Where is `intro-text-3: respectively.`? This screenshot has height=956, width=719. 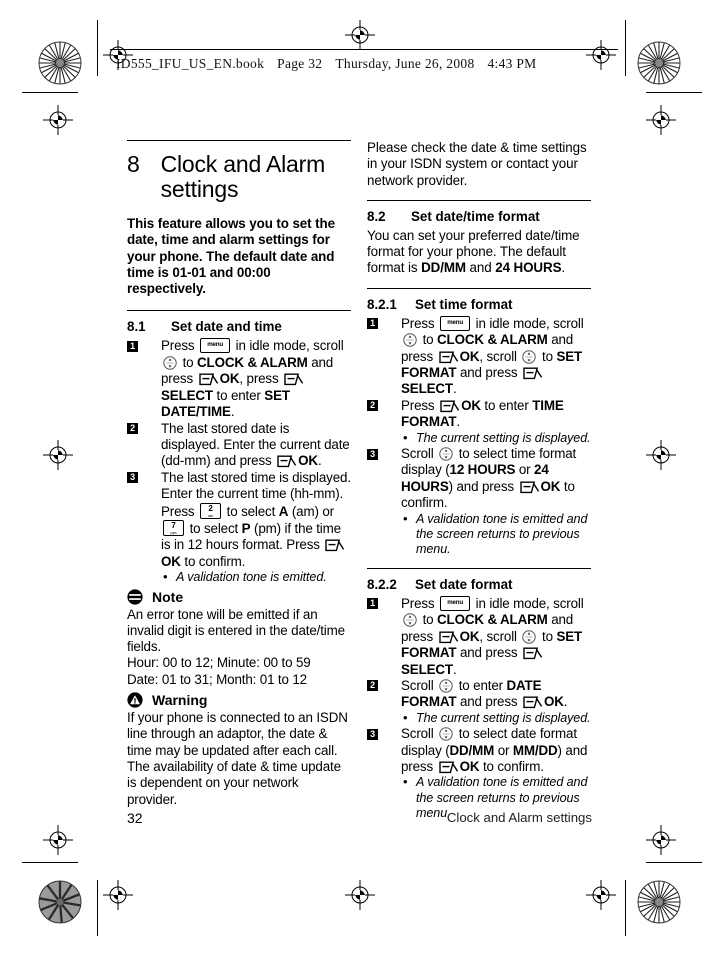 intro-text-3: respectively. is located at coordinates (166, 289).